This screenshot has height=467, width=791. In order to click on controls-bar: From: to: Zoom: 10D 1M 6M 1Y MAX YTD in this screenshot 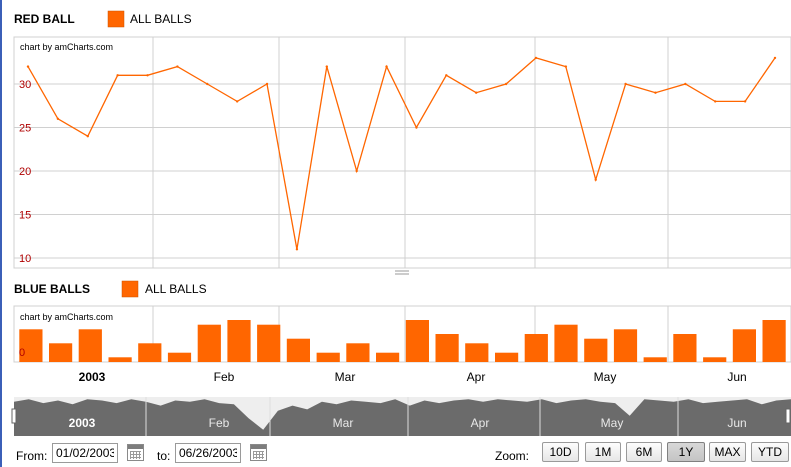, I will do `click(395, 453)`.